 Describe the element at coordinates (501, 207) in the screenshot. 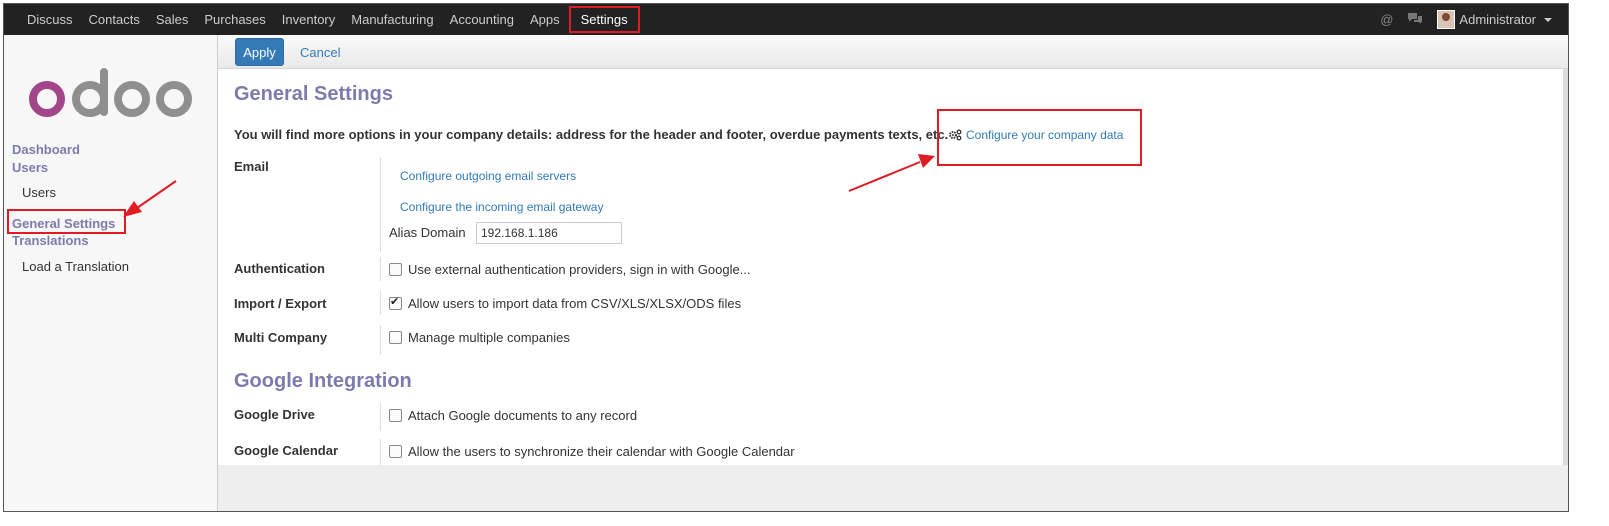

I see `incoming-email-link: Configure the incoming email gateway` at that location.